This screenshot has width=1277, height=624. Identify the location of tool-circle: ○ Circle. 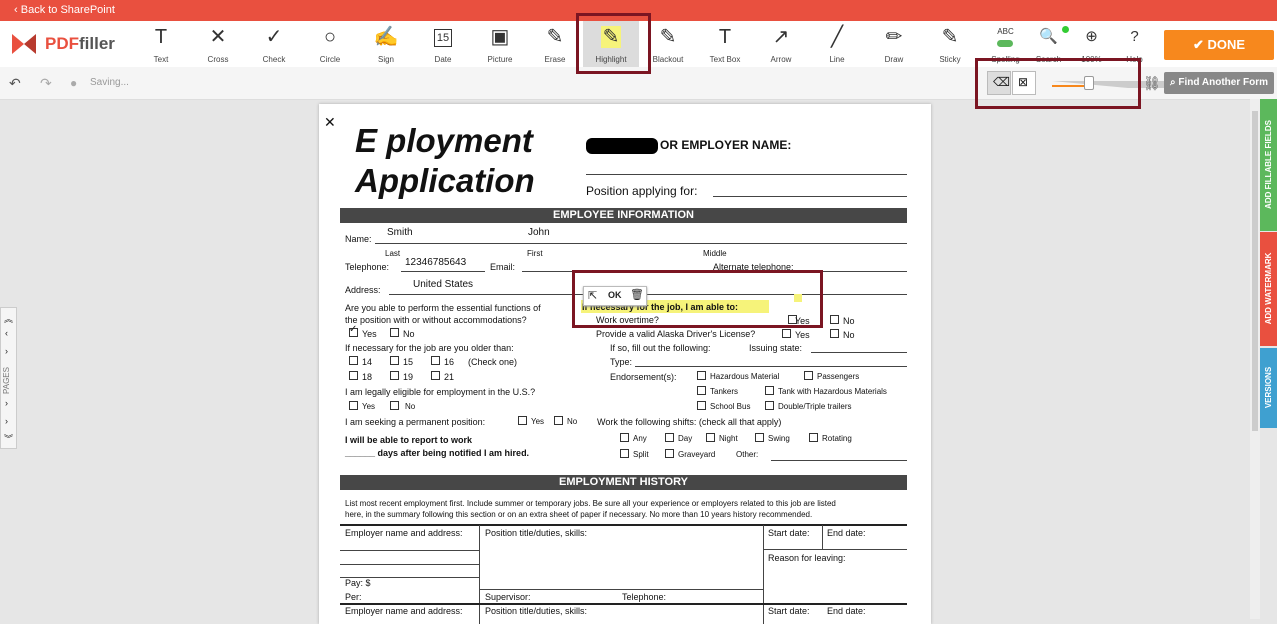
(330, 44).